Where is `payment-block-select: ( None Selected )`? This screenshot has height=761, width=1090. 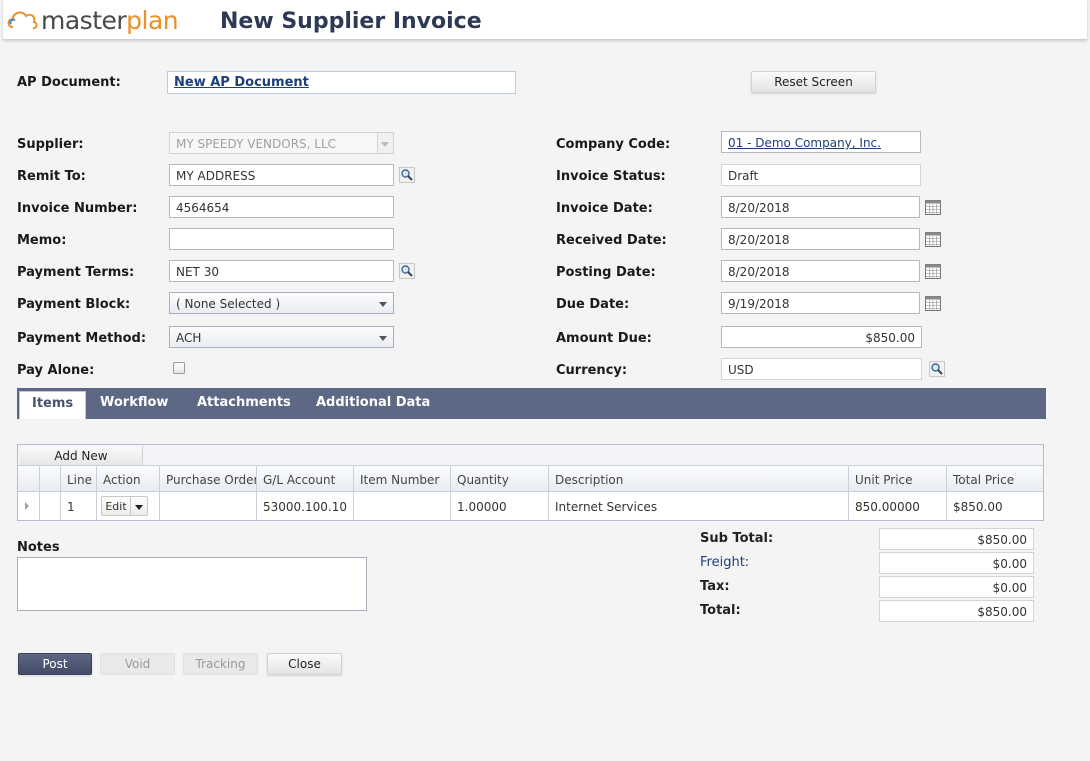
payment-block-select: ( None Selected ) is located at coordinates (281, 303).